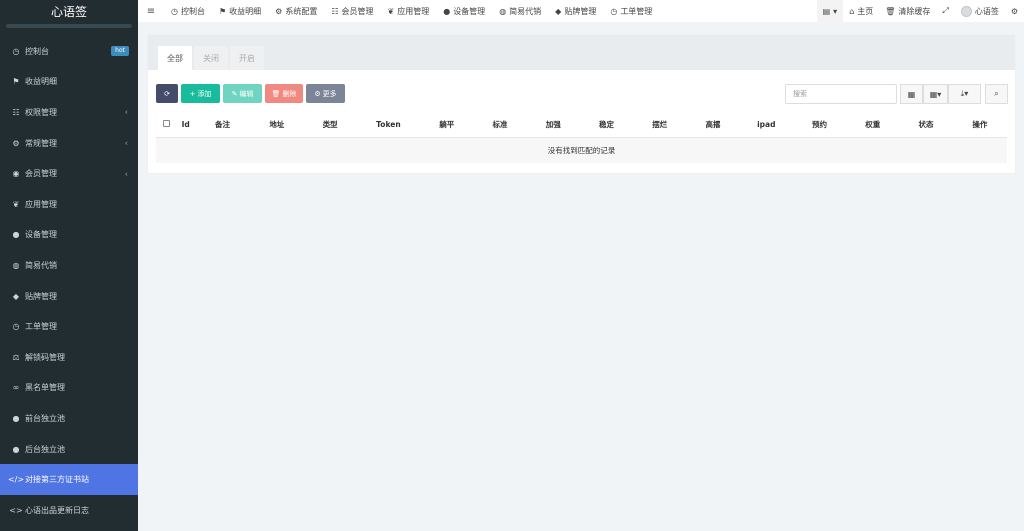  I want to click on edit-label: 编辑, so click(246, 93).